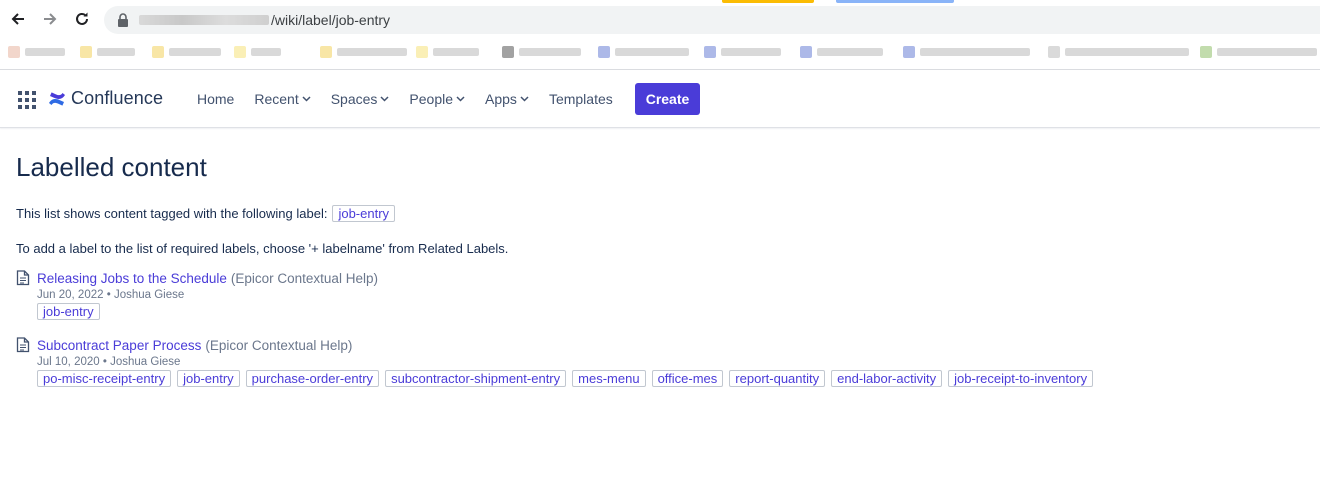 The width and height of the screenshot is (1320, 484). I want to click on label-chip: purchase-order-entry, so click(312, 378).